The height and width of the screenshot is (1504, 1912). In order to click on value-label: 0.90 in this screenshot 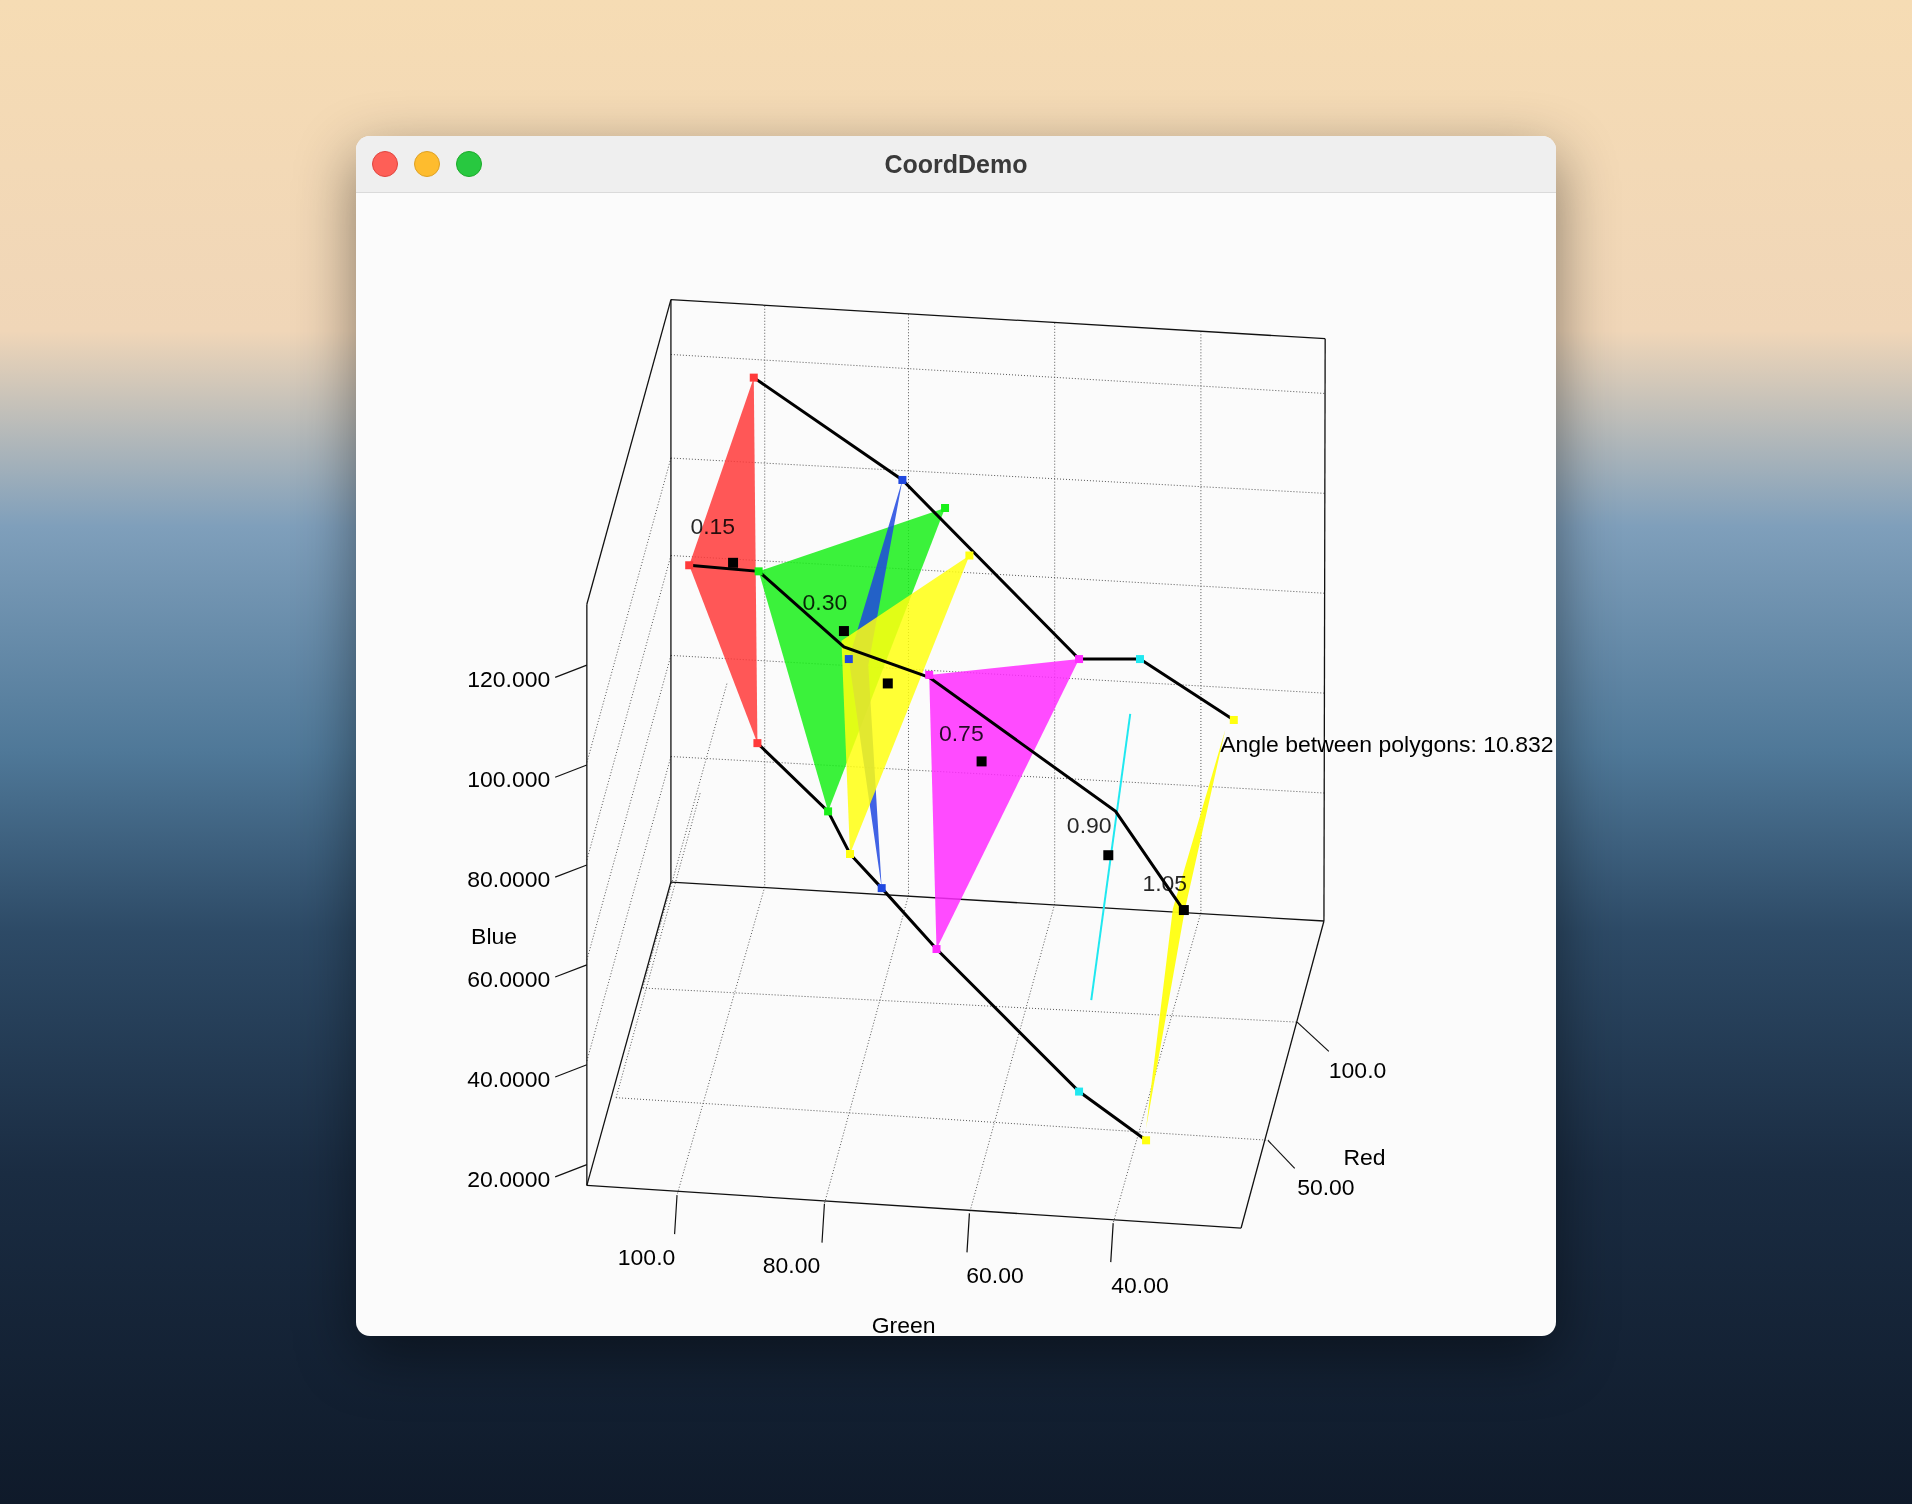, I will do `click(1089, 825)`.